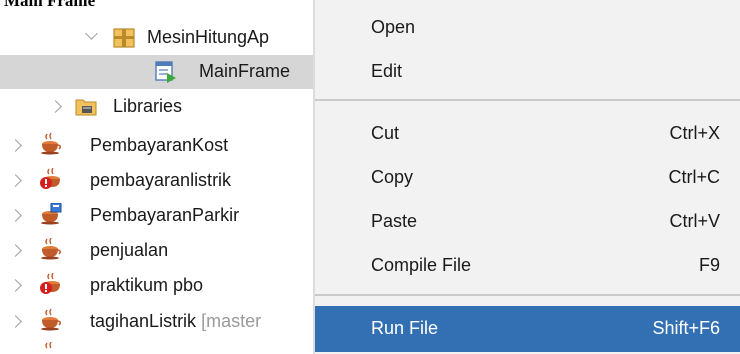  I want to click on tree-item-label: tagihanListrik [master, so click(175, 321).